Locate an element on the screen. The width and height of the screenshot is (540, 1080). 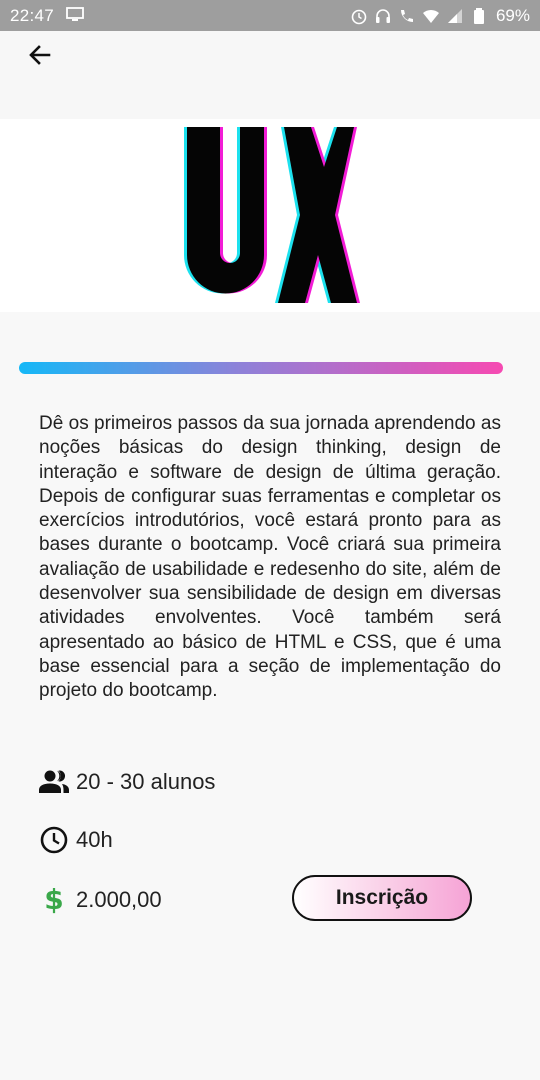
gradient-divider is located at coordinates (261, 368).